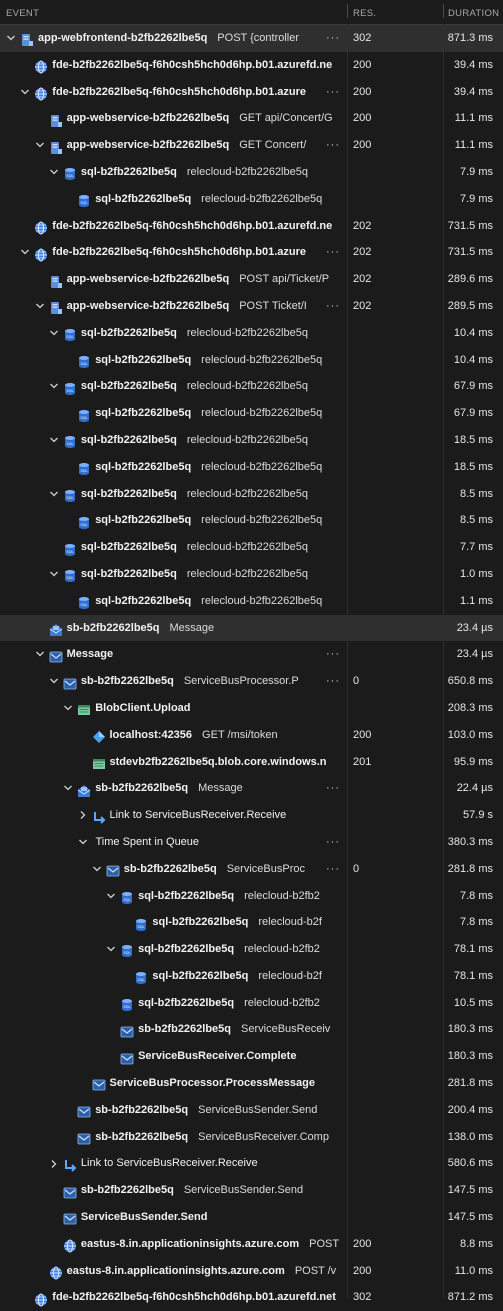 Image resolution: width=503 pixels, height=1311 pixels. I want to click on trace-row: SQL sql-b2fb2262lbe5q relecloud-b2f 7.8 ms, so click(251, 922).